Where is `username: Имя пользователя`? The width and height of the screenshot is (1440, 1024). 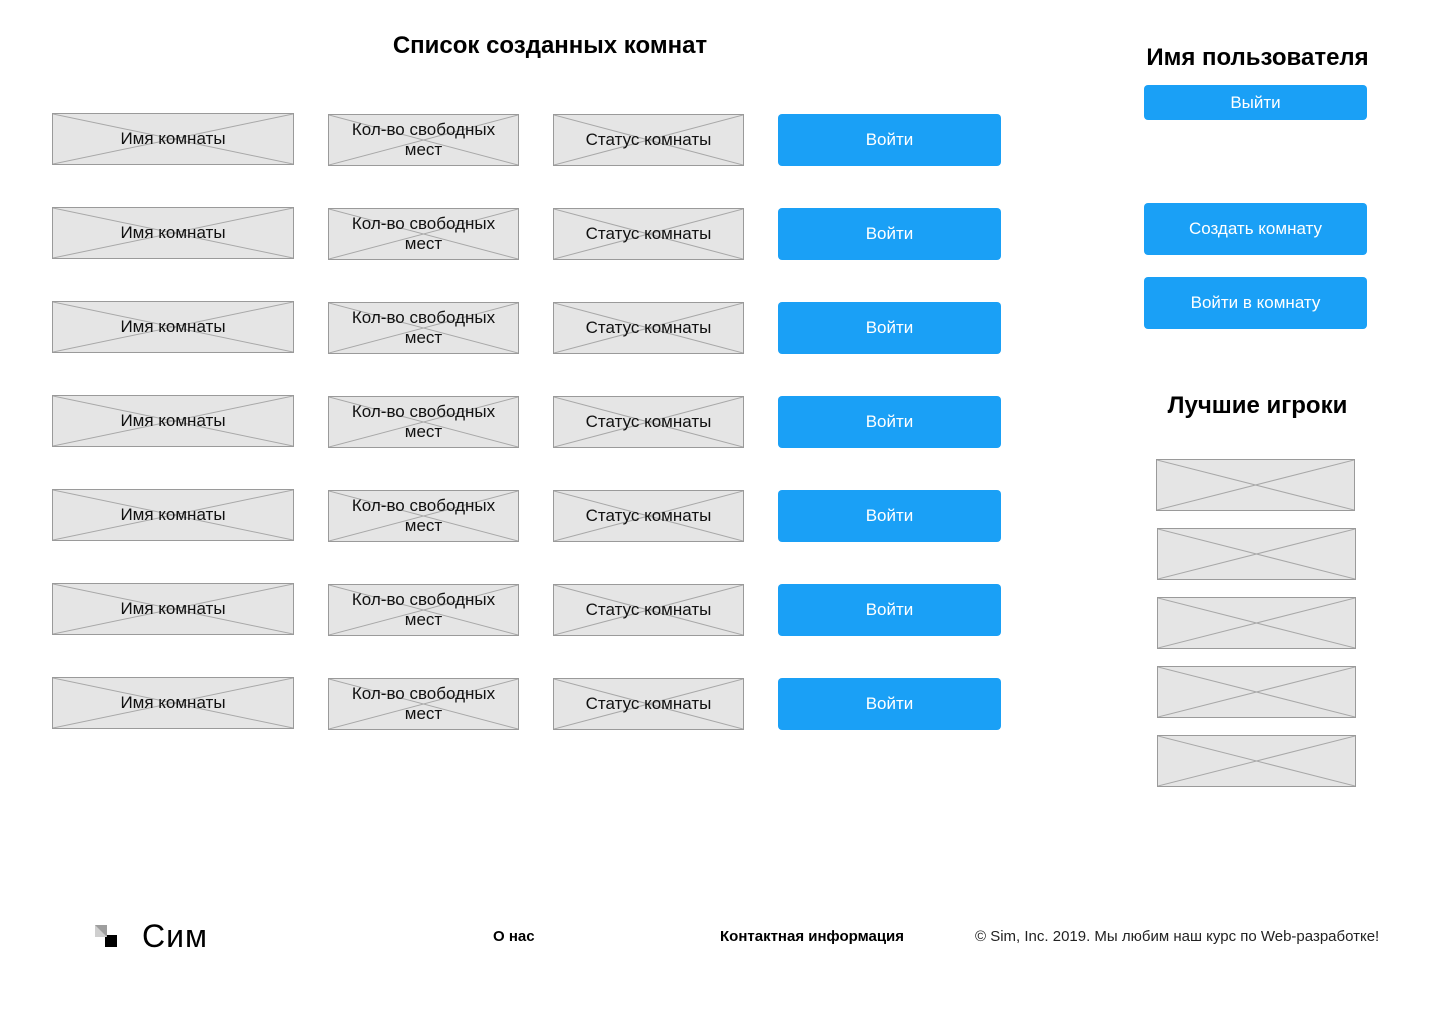 username: Имя пользователя is located at coordinates (1257, 57).